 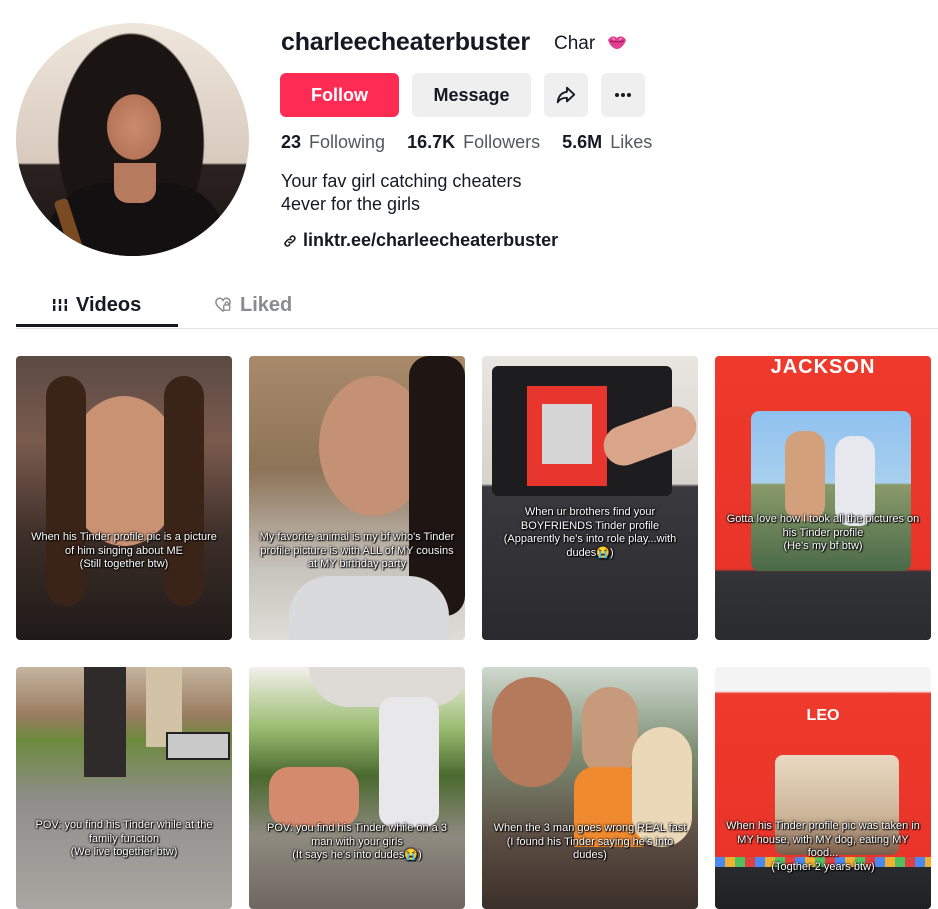 I want to click on tab-liked: Liked, so click(x=253, y=305).